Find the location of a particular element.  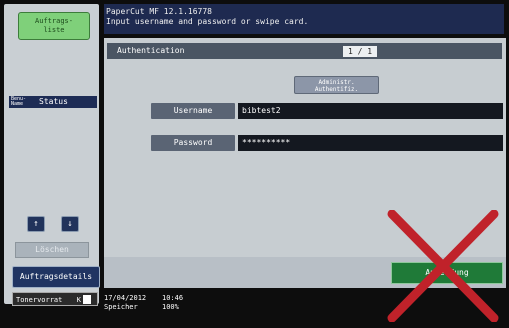

dialog-title: Authentication is located at coordinates (151, 50).